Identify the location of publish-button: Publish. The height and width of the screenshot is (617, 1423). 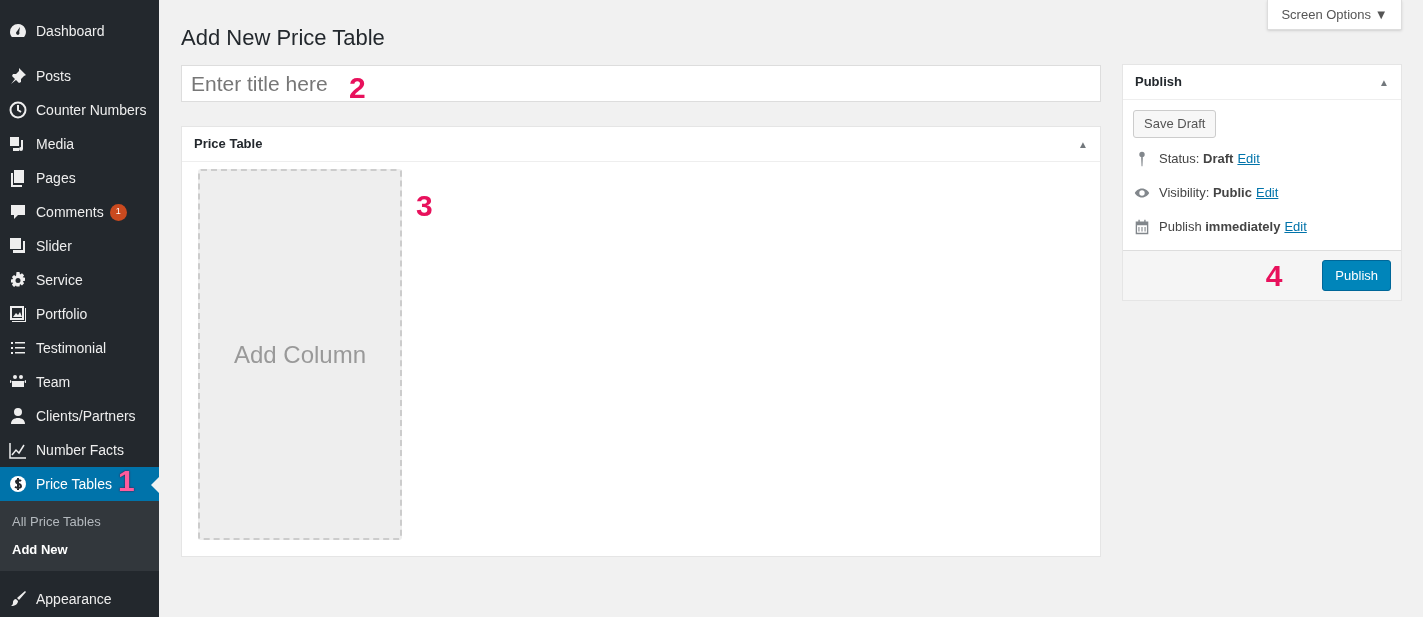
(1356, 275).